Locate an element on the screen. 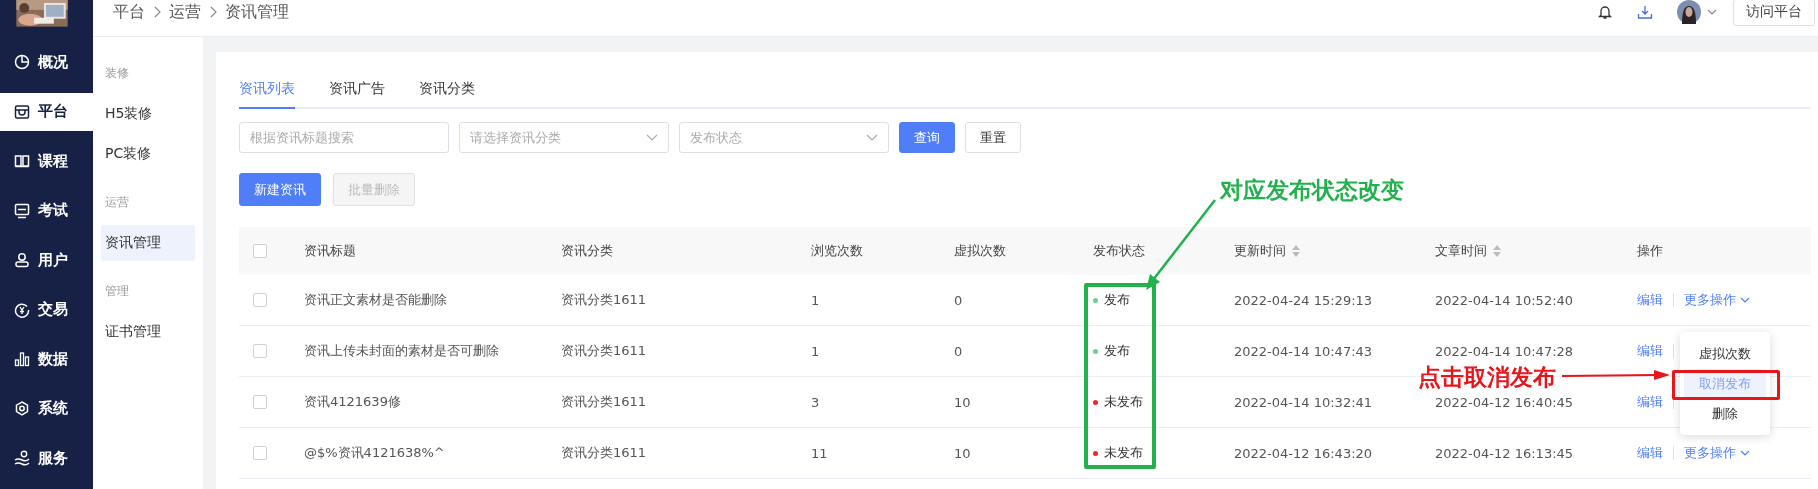 This screenshot has width=1818, height=489. tab: 资讯广告 is located at coordinates (357, 91).